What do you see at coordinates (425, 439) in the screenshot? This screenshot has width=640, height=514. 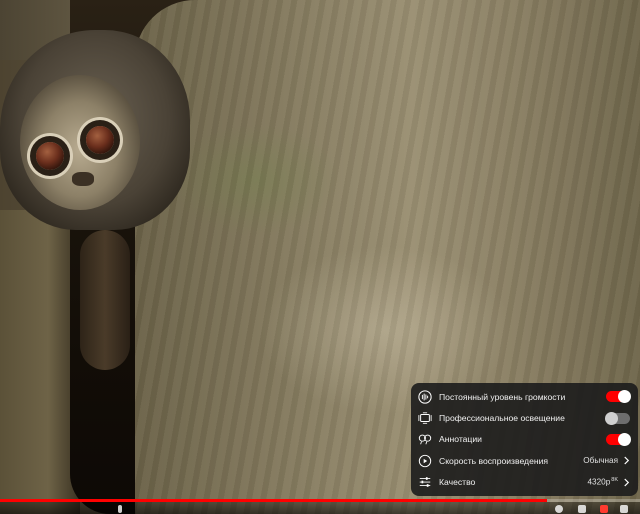 I see `annotations-icon` at bounding box center [425, 439].